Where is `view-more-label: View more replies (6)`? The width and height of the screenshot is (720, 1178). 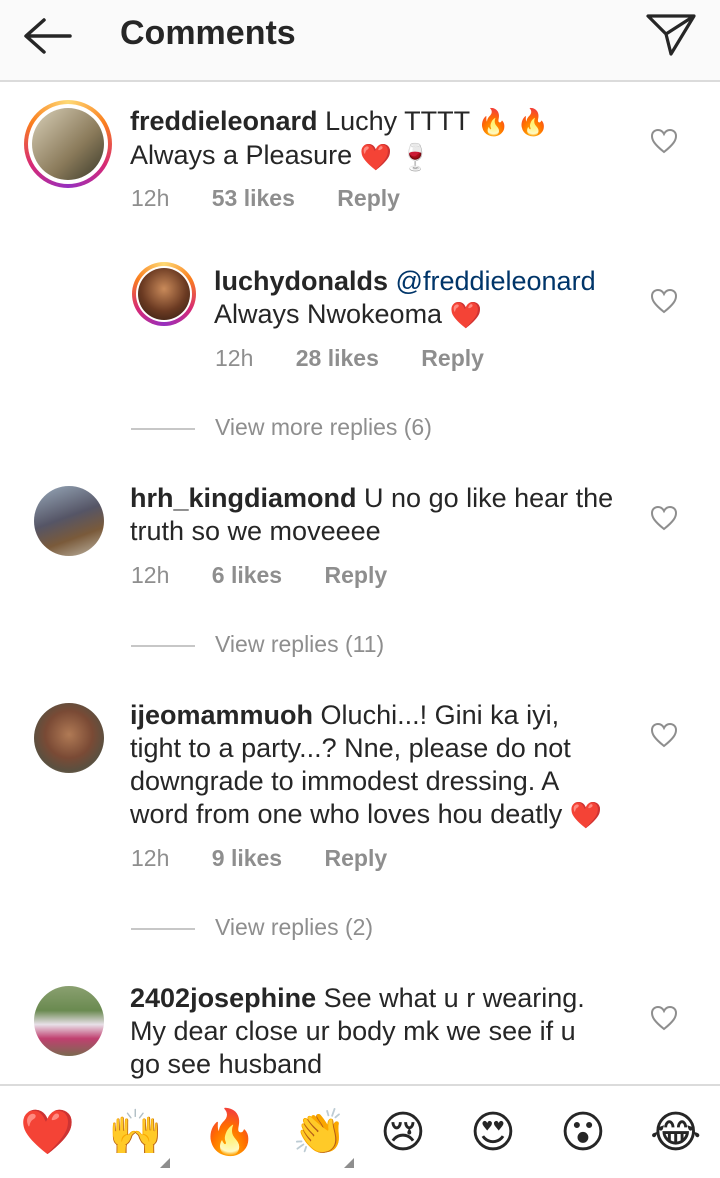 view-more-label: View more replies (6) is located at coordinates (323, 427).